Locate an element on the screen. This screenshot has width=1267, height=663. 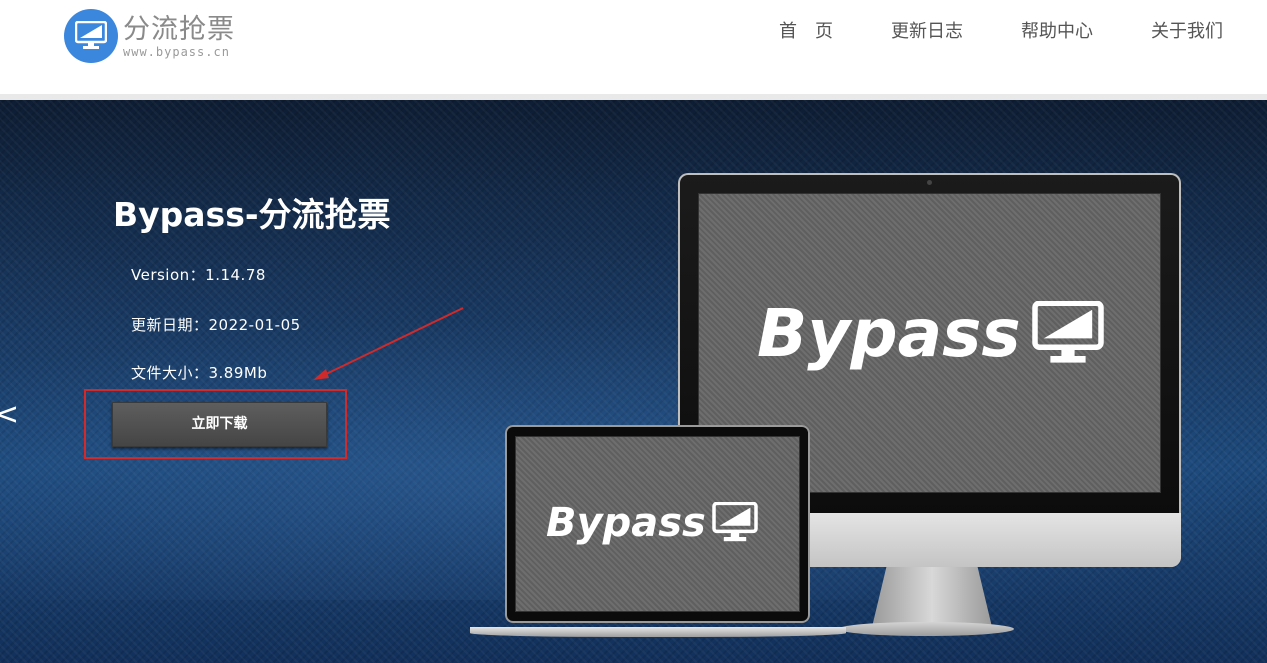
laptop-illustration: Bypass is located at coordinates (657, 524).